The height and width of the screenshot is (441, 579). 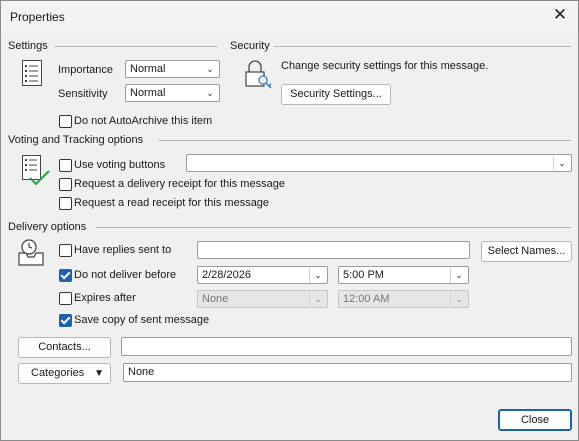 What do you see at coordinates (226, 275) in the screenshot?
I see `deliver-date-value: 2/28/2026` at bounding box center [226, 275].